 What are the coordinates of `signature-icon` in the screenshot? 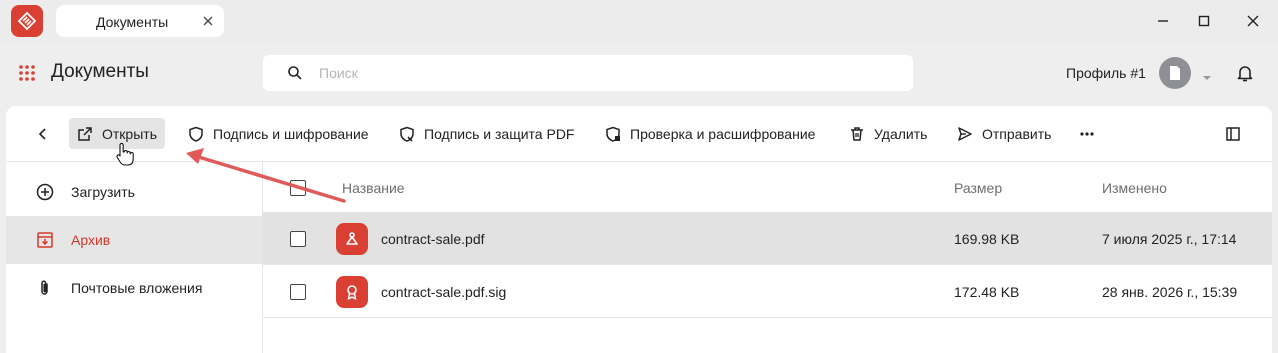 It's located at (352, 292).